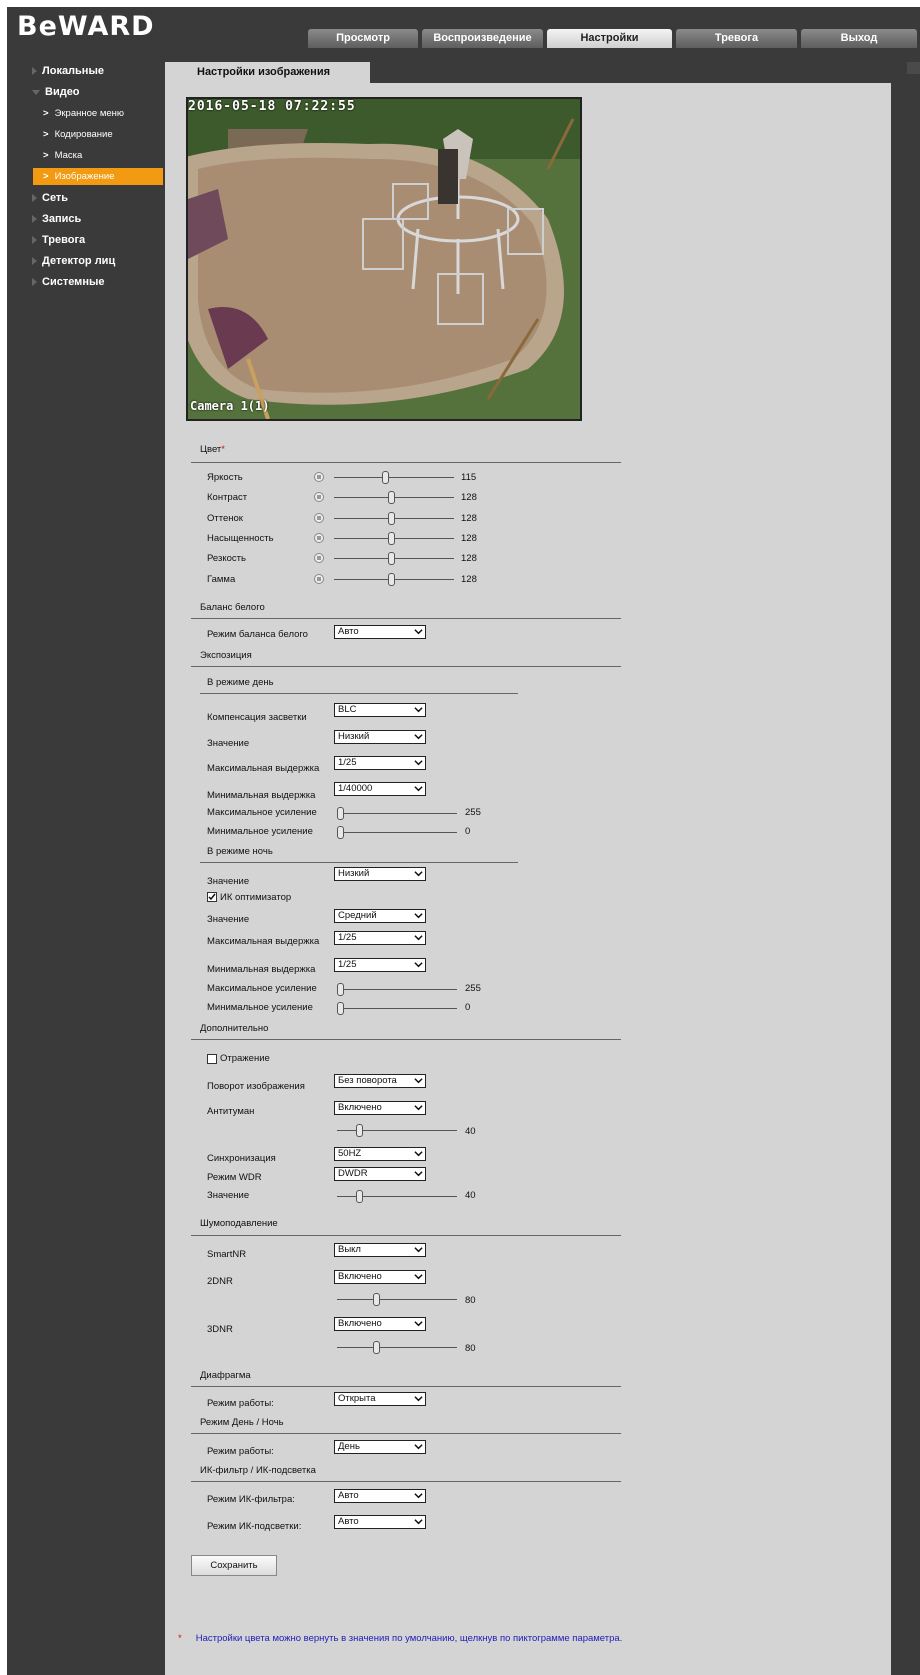  Describe the element at coordinates (380, 789) in the screenshot. I see `min-shutter-select: 1/40000` at that location.